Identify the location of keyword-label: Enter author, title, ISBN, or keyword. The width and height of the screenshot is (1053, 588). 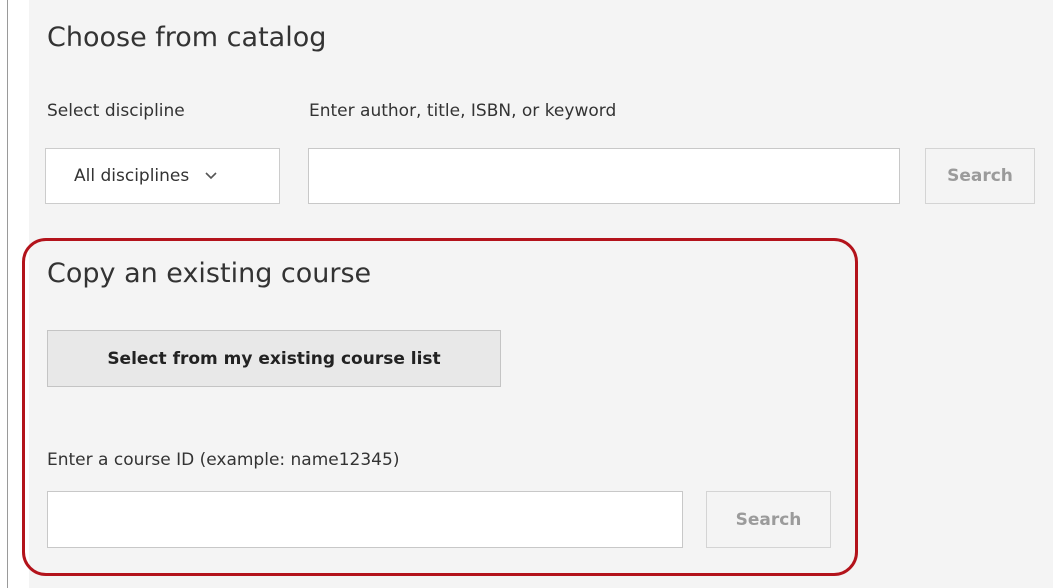
(463, 111).